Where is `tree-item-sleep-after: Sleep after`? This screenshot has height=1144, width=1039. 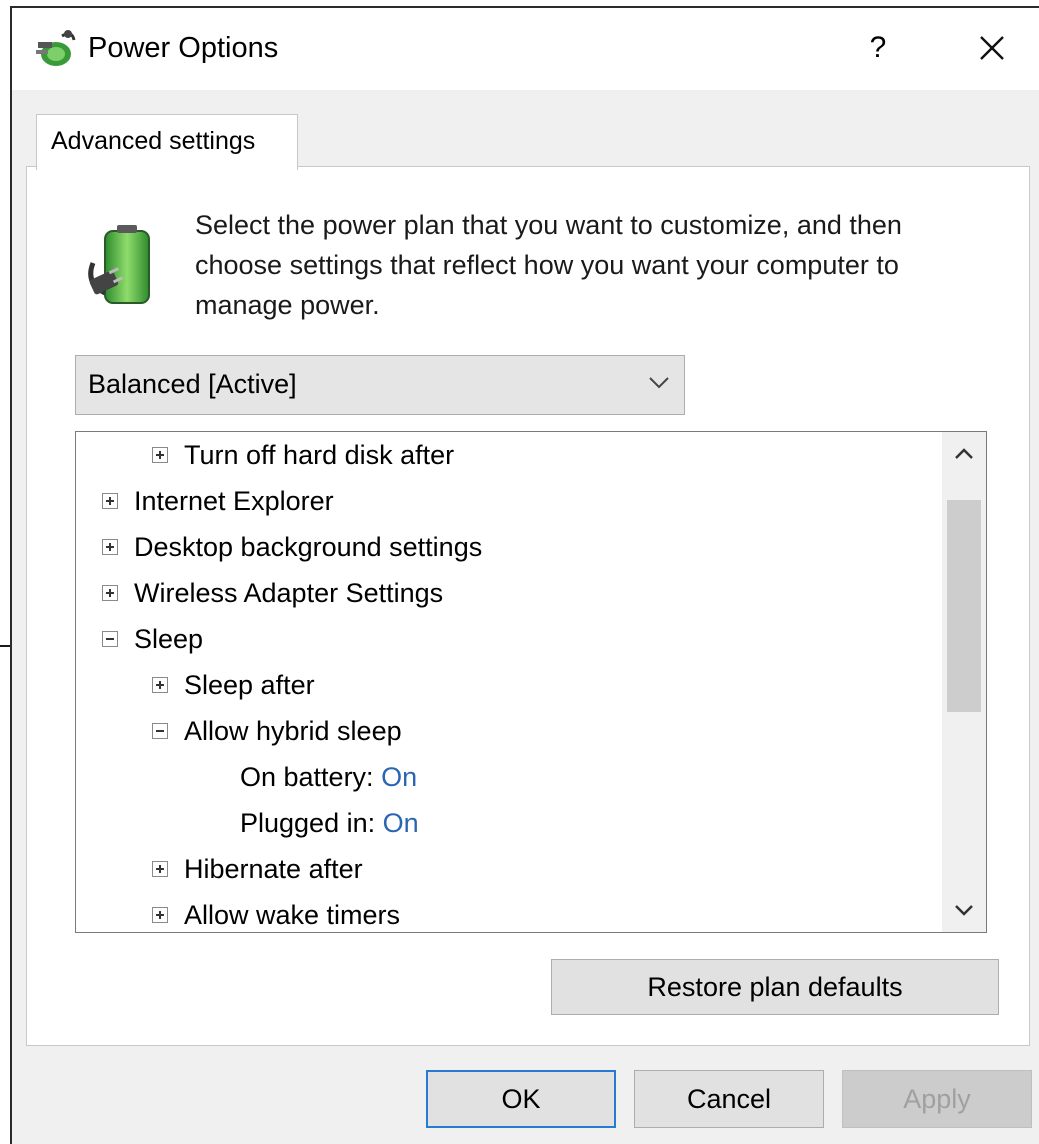 tree-item-sleep-after: Sleep after is located at coordinates (233, 690).